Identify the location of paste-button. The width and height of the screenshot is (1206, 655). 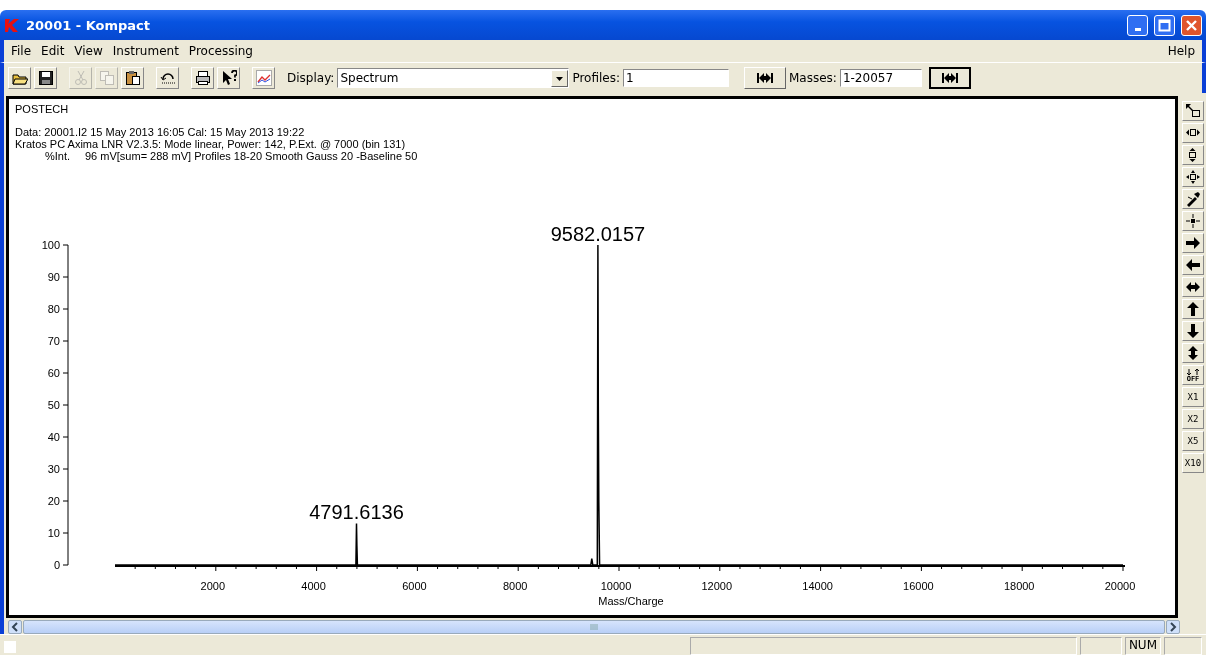
(132, 78).